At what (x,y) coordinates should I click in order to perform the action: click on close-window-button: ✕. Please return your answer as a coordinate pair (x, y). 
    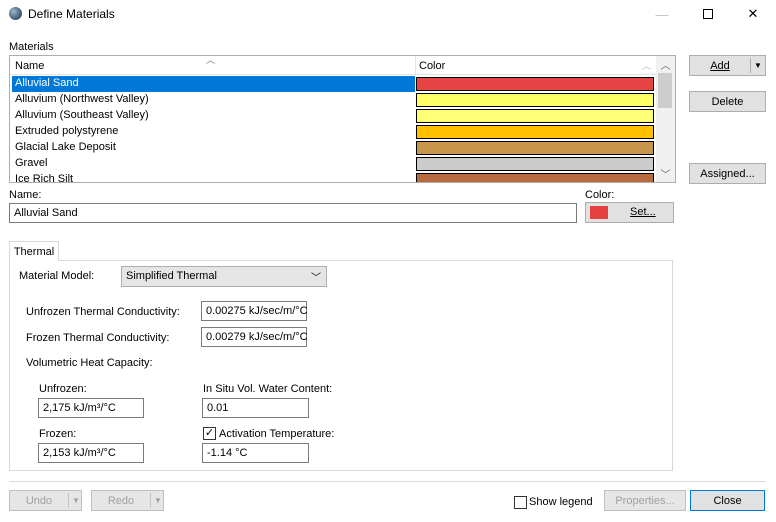
    Looking at the image, I should click on (753, 14).